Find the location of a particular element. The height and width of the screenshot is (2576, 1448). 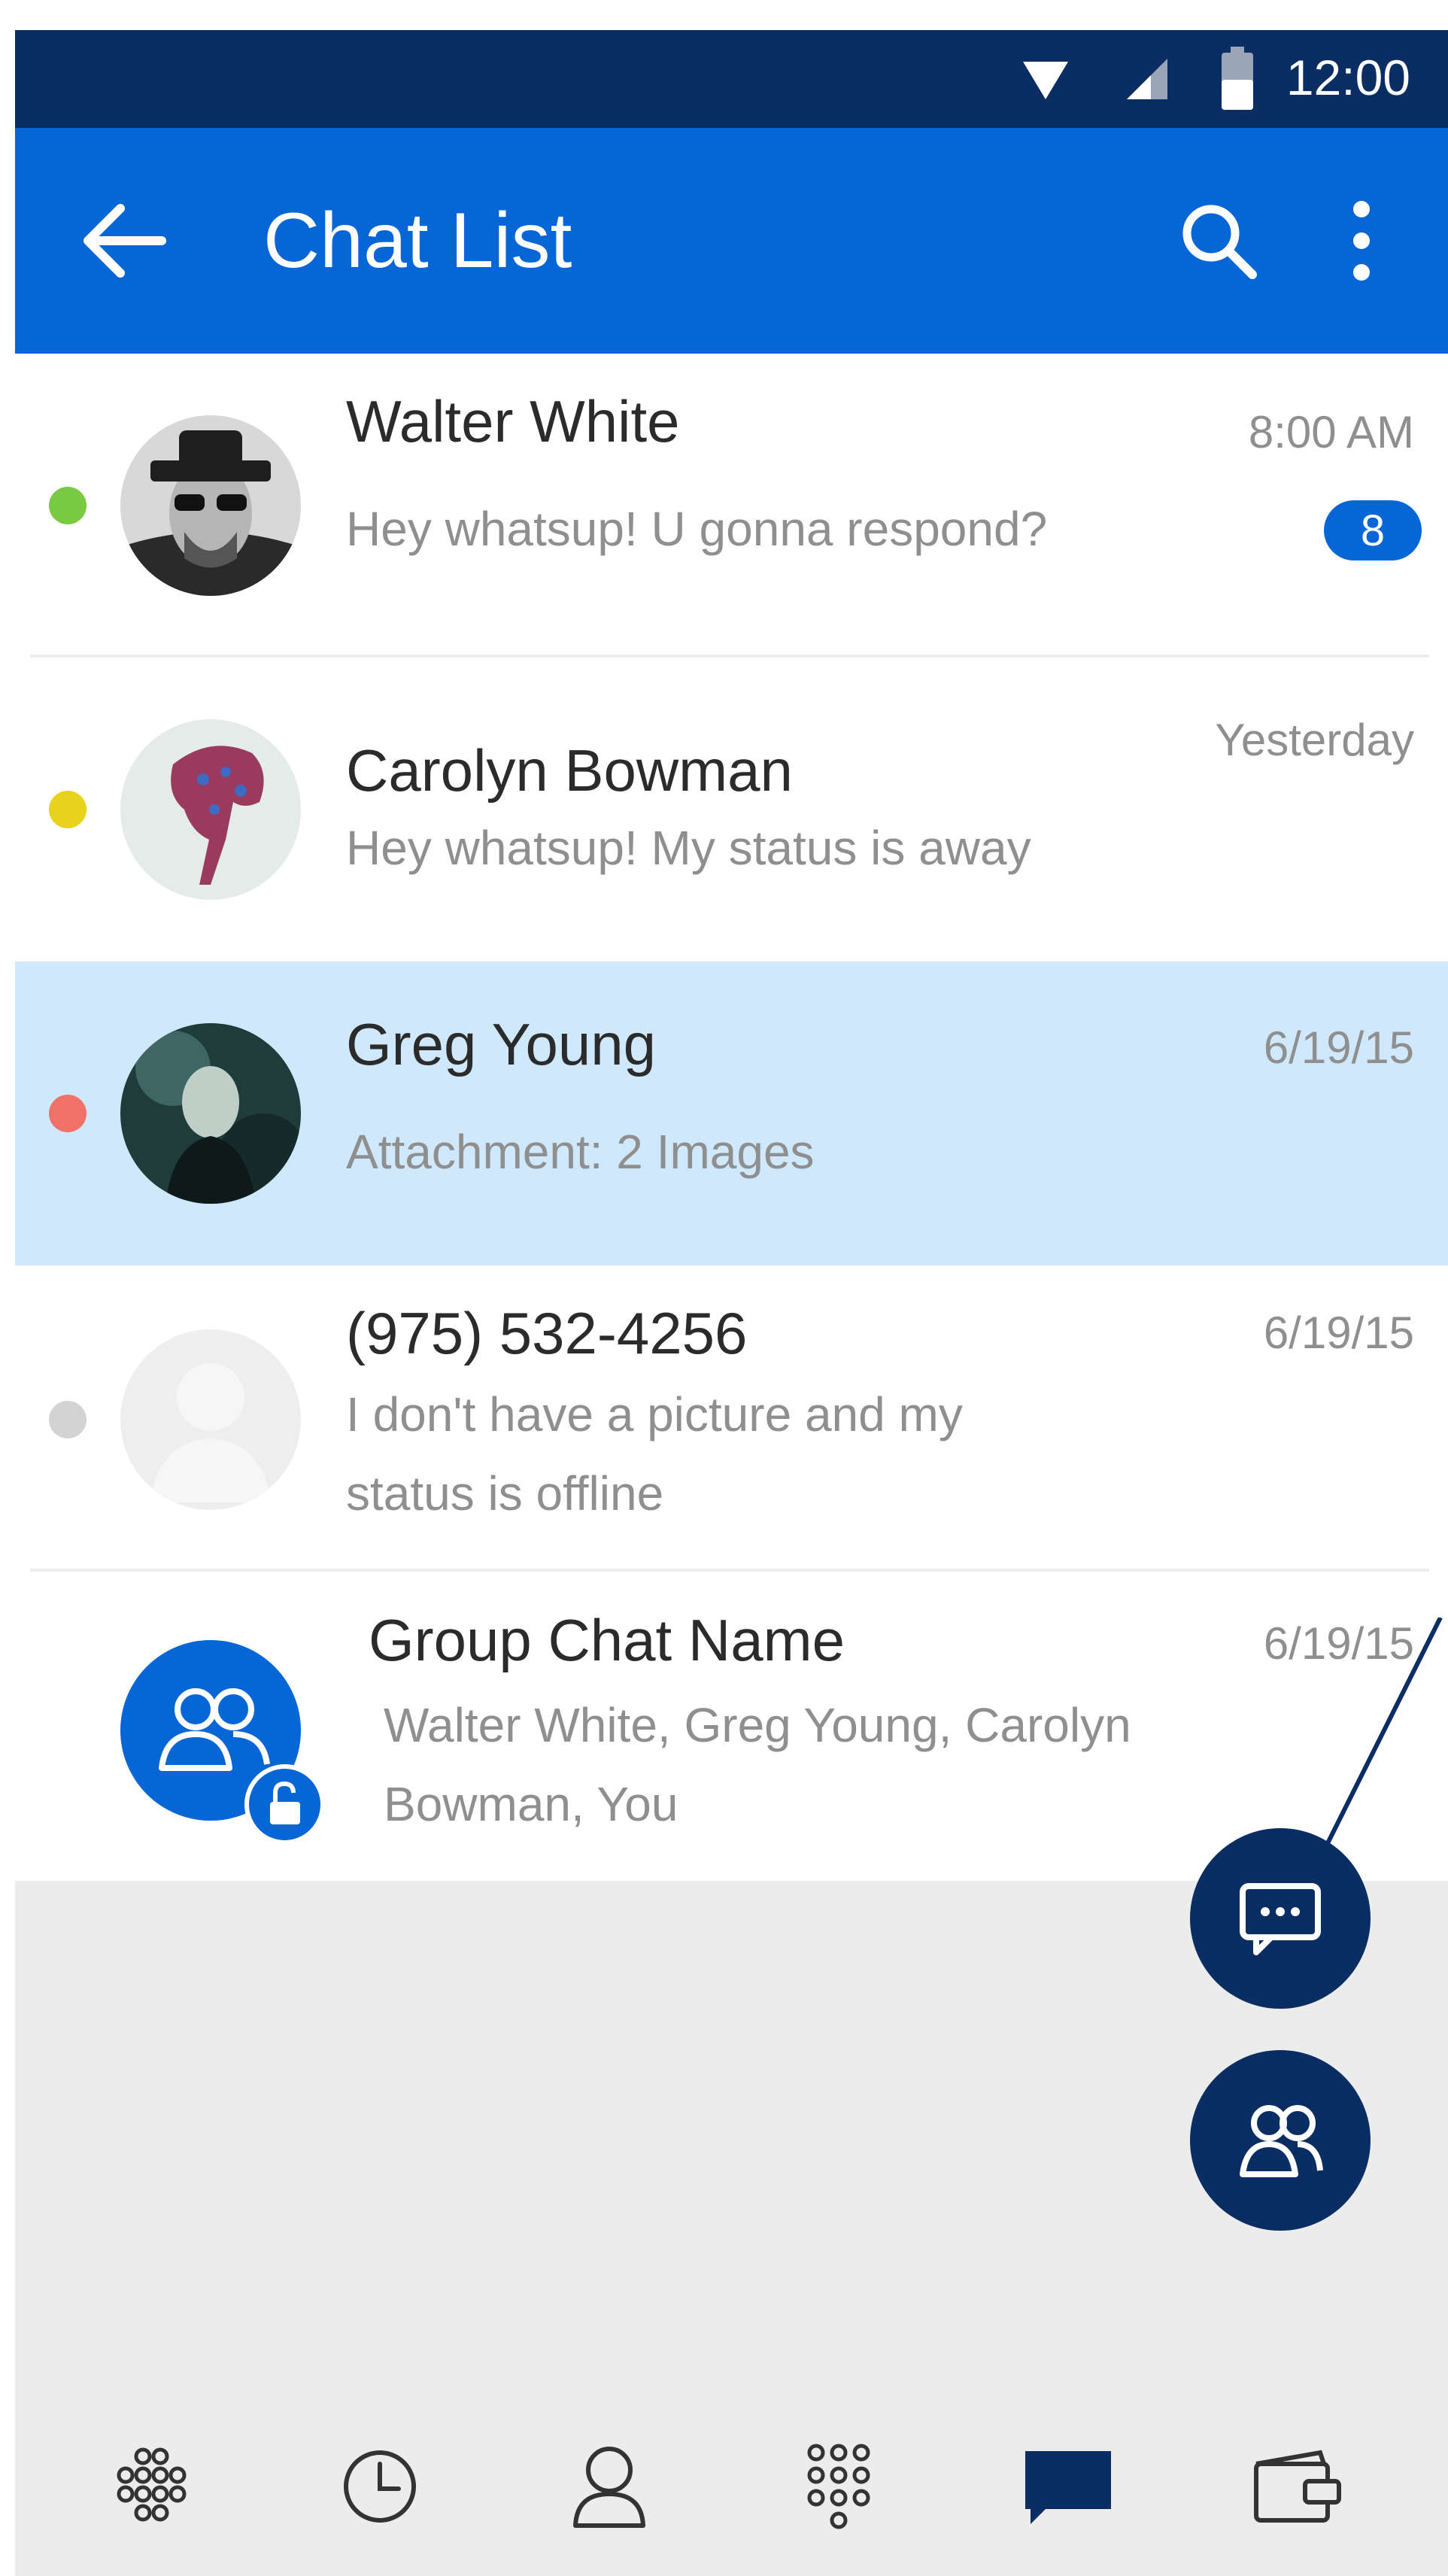

overflow-menu-button is located at coordinates (1361, 241).